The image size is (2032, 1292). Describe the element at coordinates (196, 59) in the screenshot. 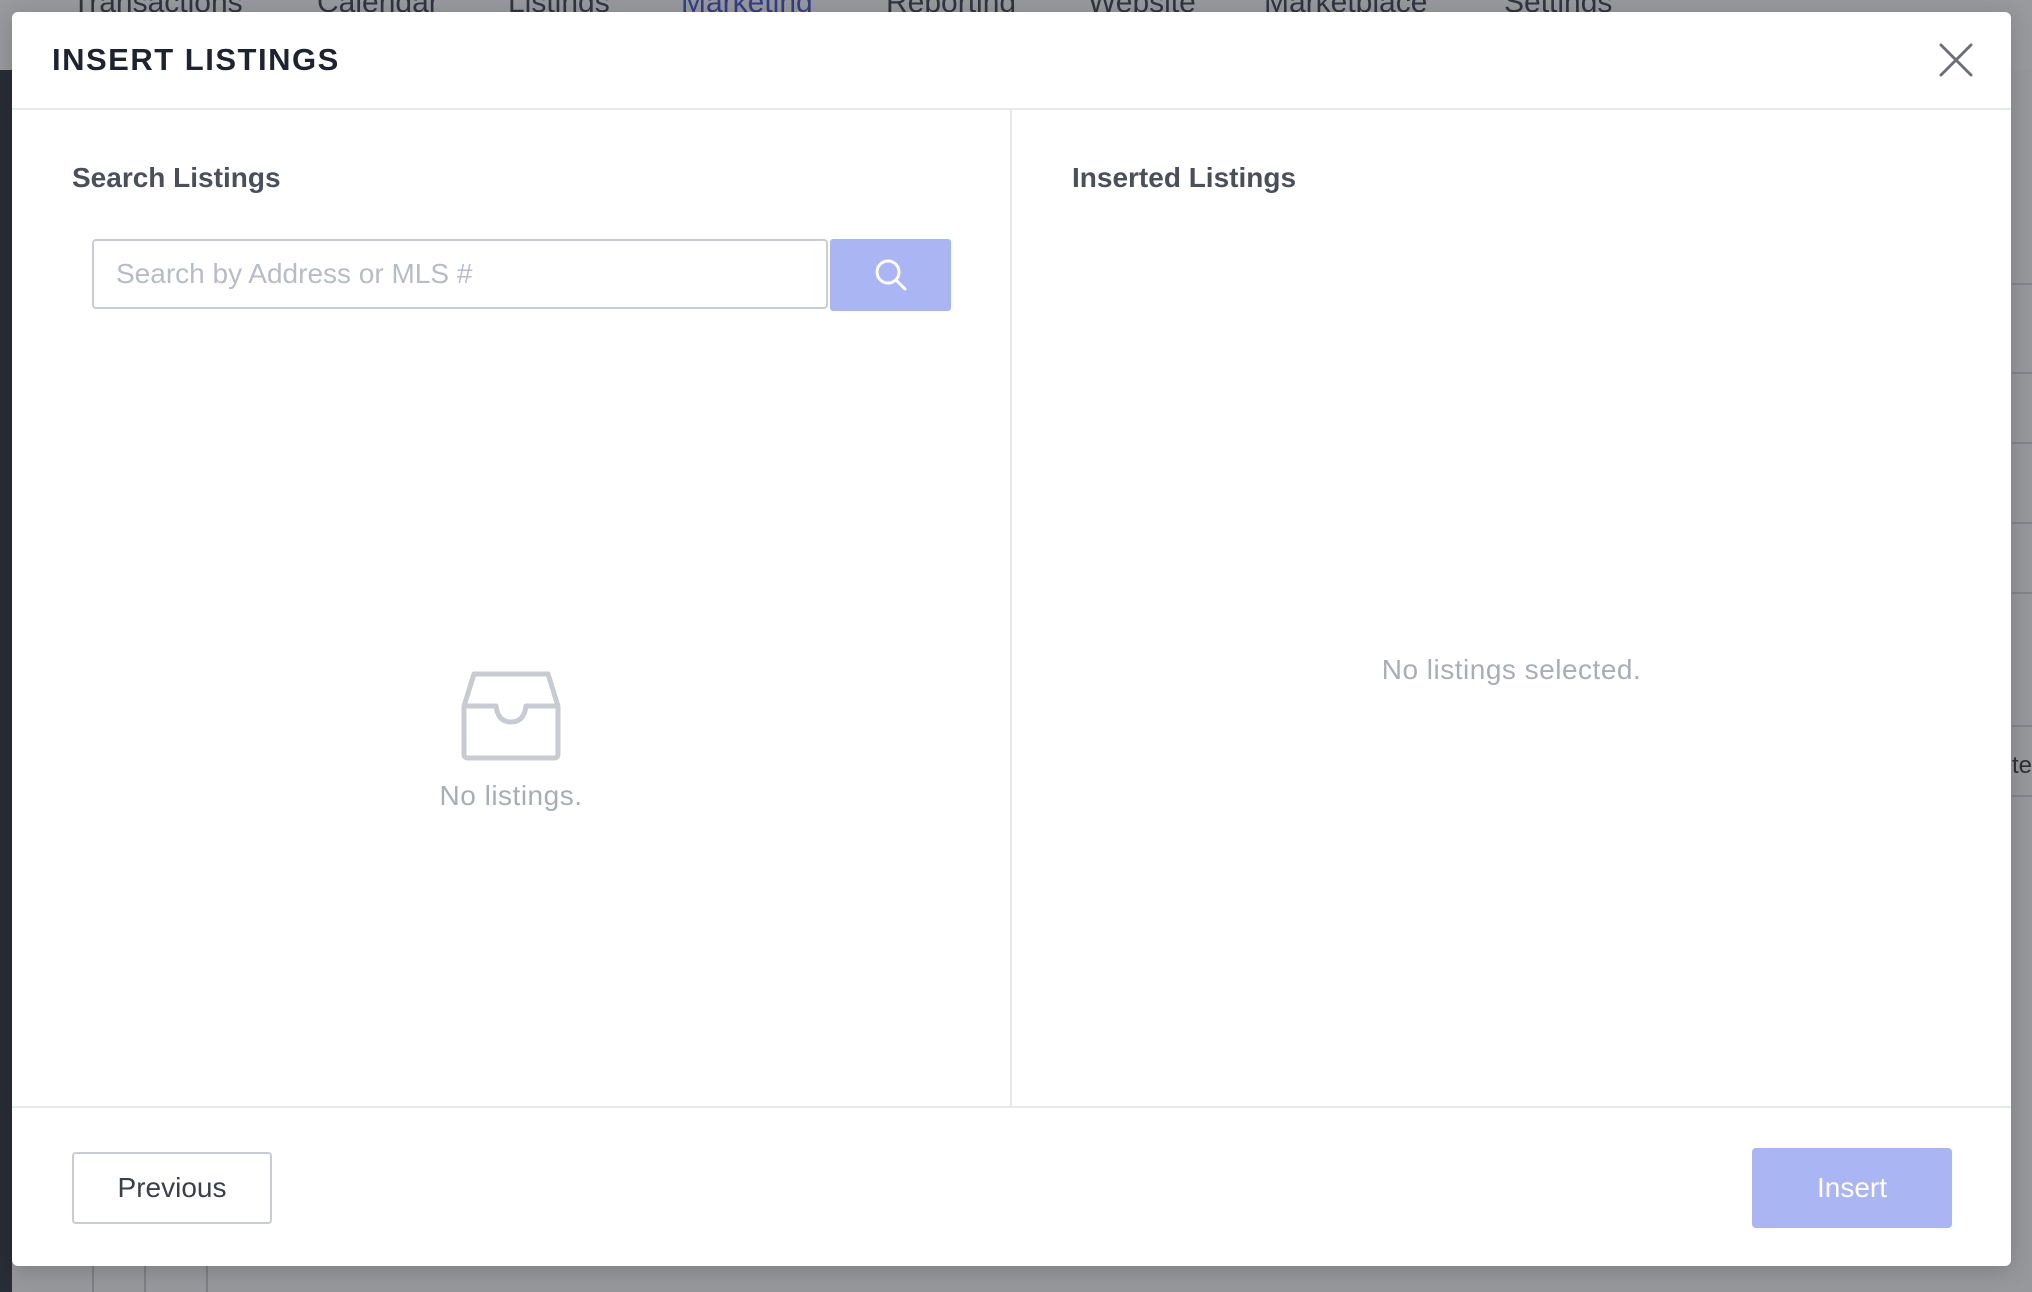

I see `modal-title: INSERT LISTINGS` at that location.